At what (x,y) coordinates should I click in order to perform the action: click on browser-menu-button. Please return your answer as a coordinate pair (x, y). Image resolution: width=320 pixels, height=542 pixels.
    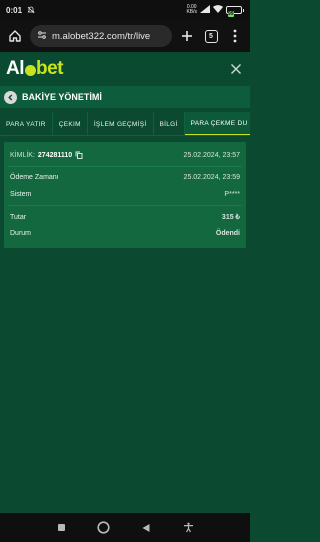
    Looking at the image, I should click on (235, 36).